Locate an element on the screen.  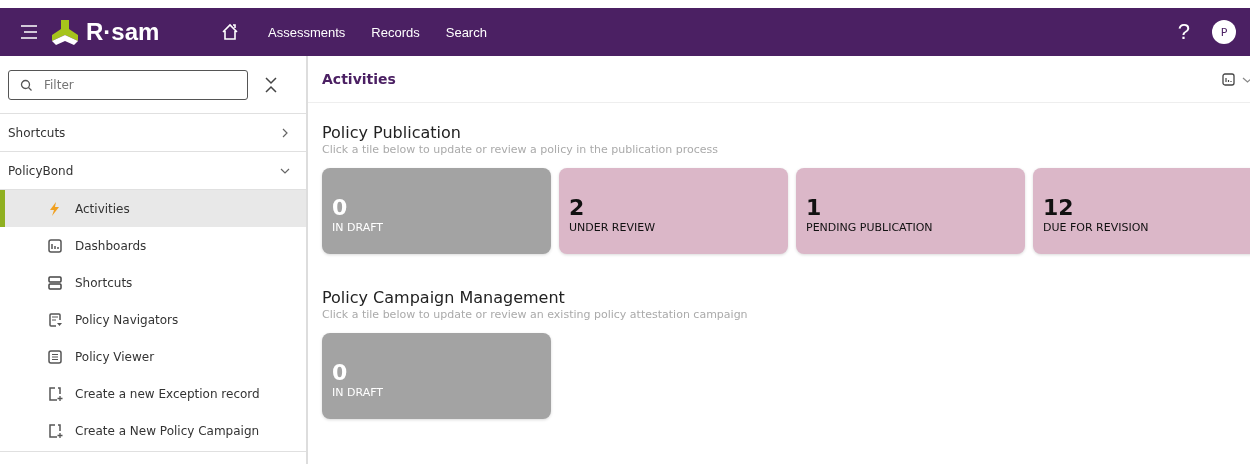
nav-link: Records is located at coordinates (395, 32).